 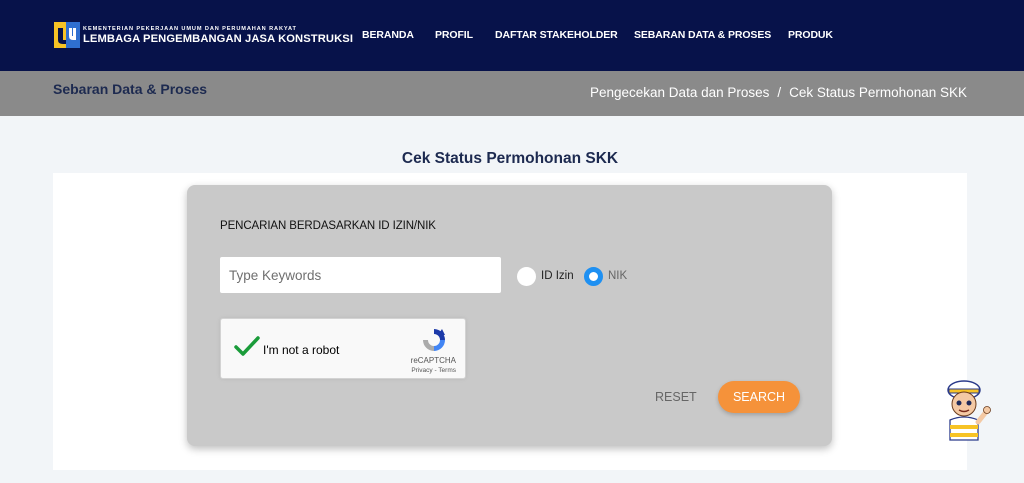 I want to click on search-button: SEARCH, so click(x=759, y=397).